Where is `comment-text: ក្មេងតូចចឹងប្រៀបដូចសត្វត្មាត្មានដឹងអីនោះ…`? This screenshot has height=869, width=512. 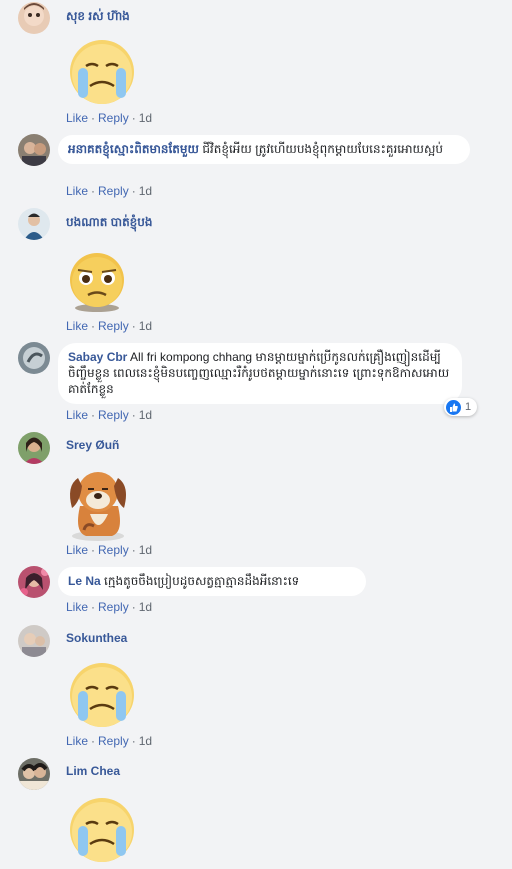 comment-text: ក្មេងតូចចឹងប្រៀបដូចសត្វត្មាត្មានដឹងអីនោះ… is located at coordinates (202, 581).